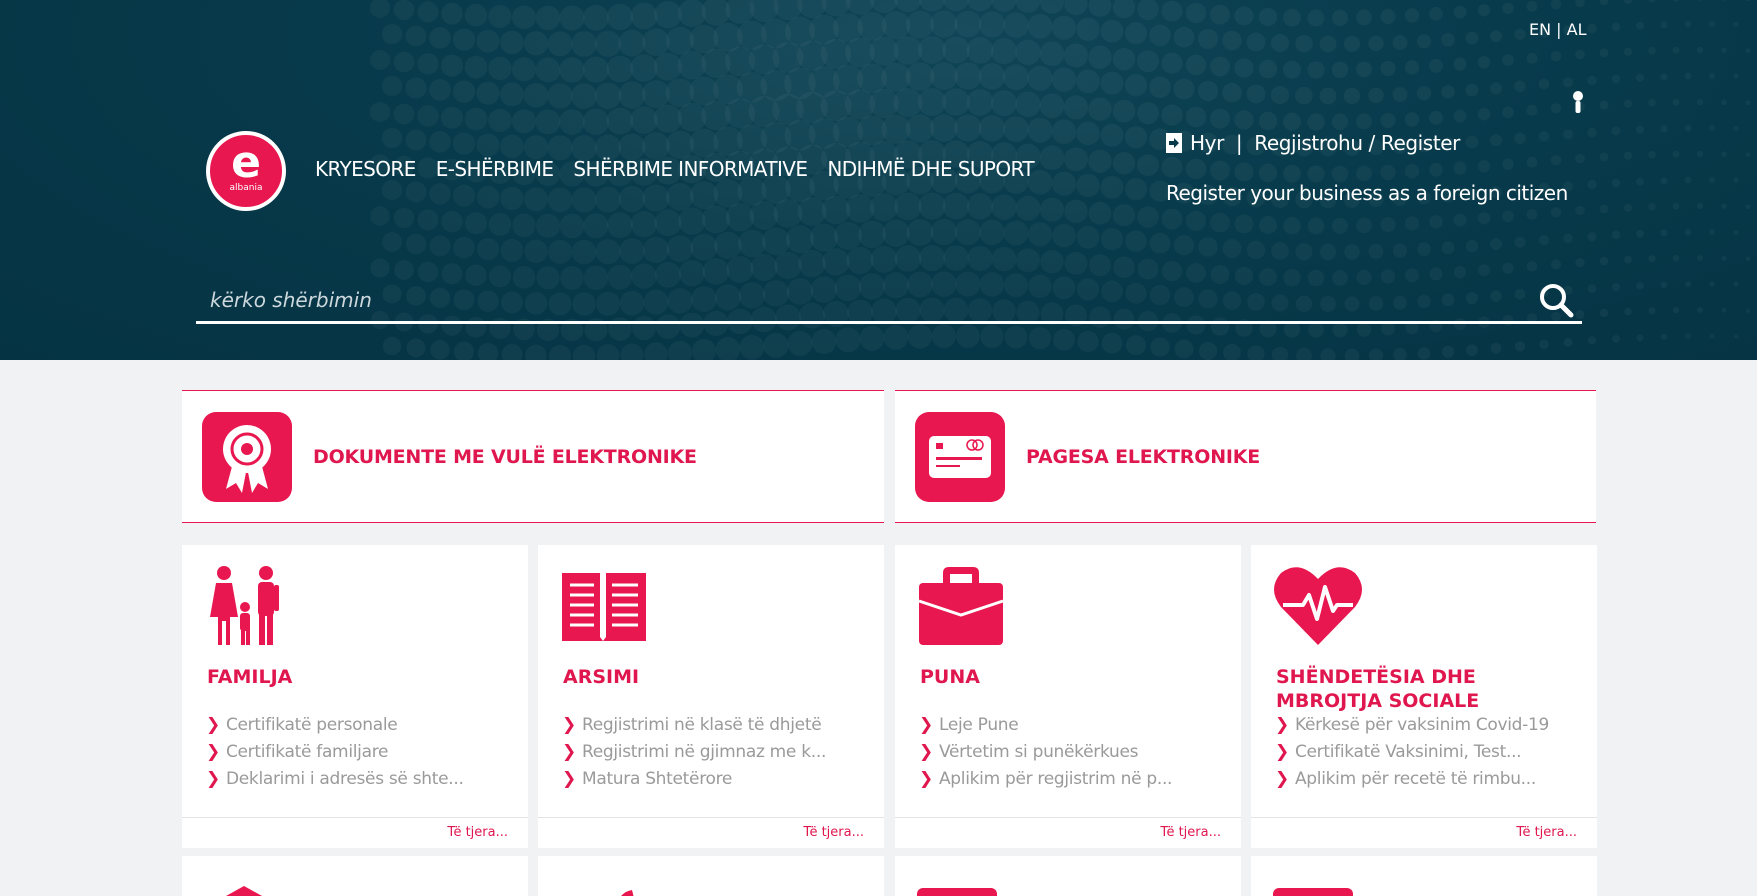 The image size is (1757, 896). What do you see at coordinates (250, 677) in the screenshot?
I see `category-title: FAMILJA` at bounding box center [250, 677].